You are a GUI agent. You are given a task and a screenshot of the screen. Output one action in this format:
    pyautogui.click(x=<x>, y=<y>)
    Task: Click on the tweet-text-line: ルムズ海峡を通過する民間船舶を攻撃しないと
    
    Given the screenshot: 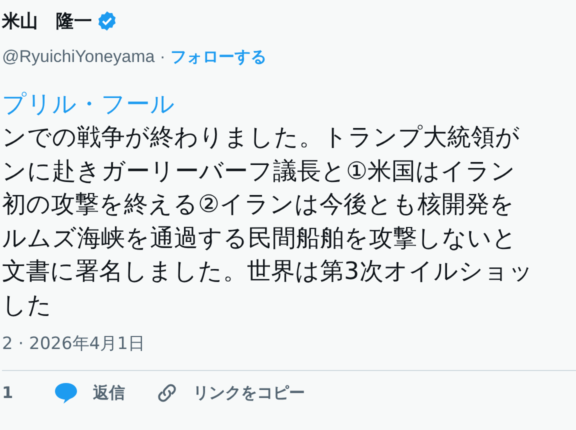 What is the action you would take?
    pyautogui.click(x=259, y=238)
    